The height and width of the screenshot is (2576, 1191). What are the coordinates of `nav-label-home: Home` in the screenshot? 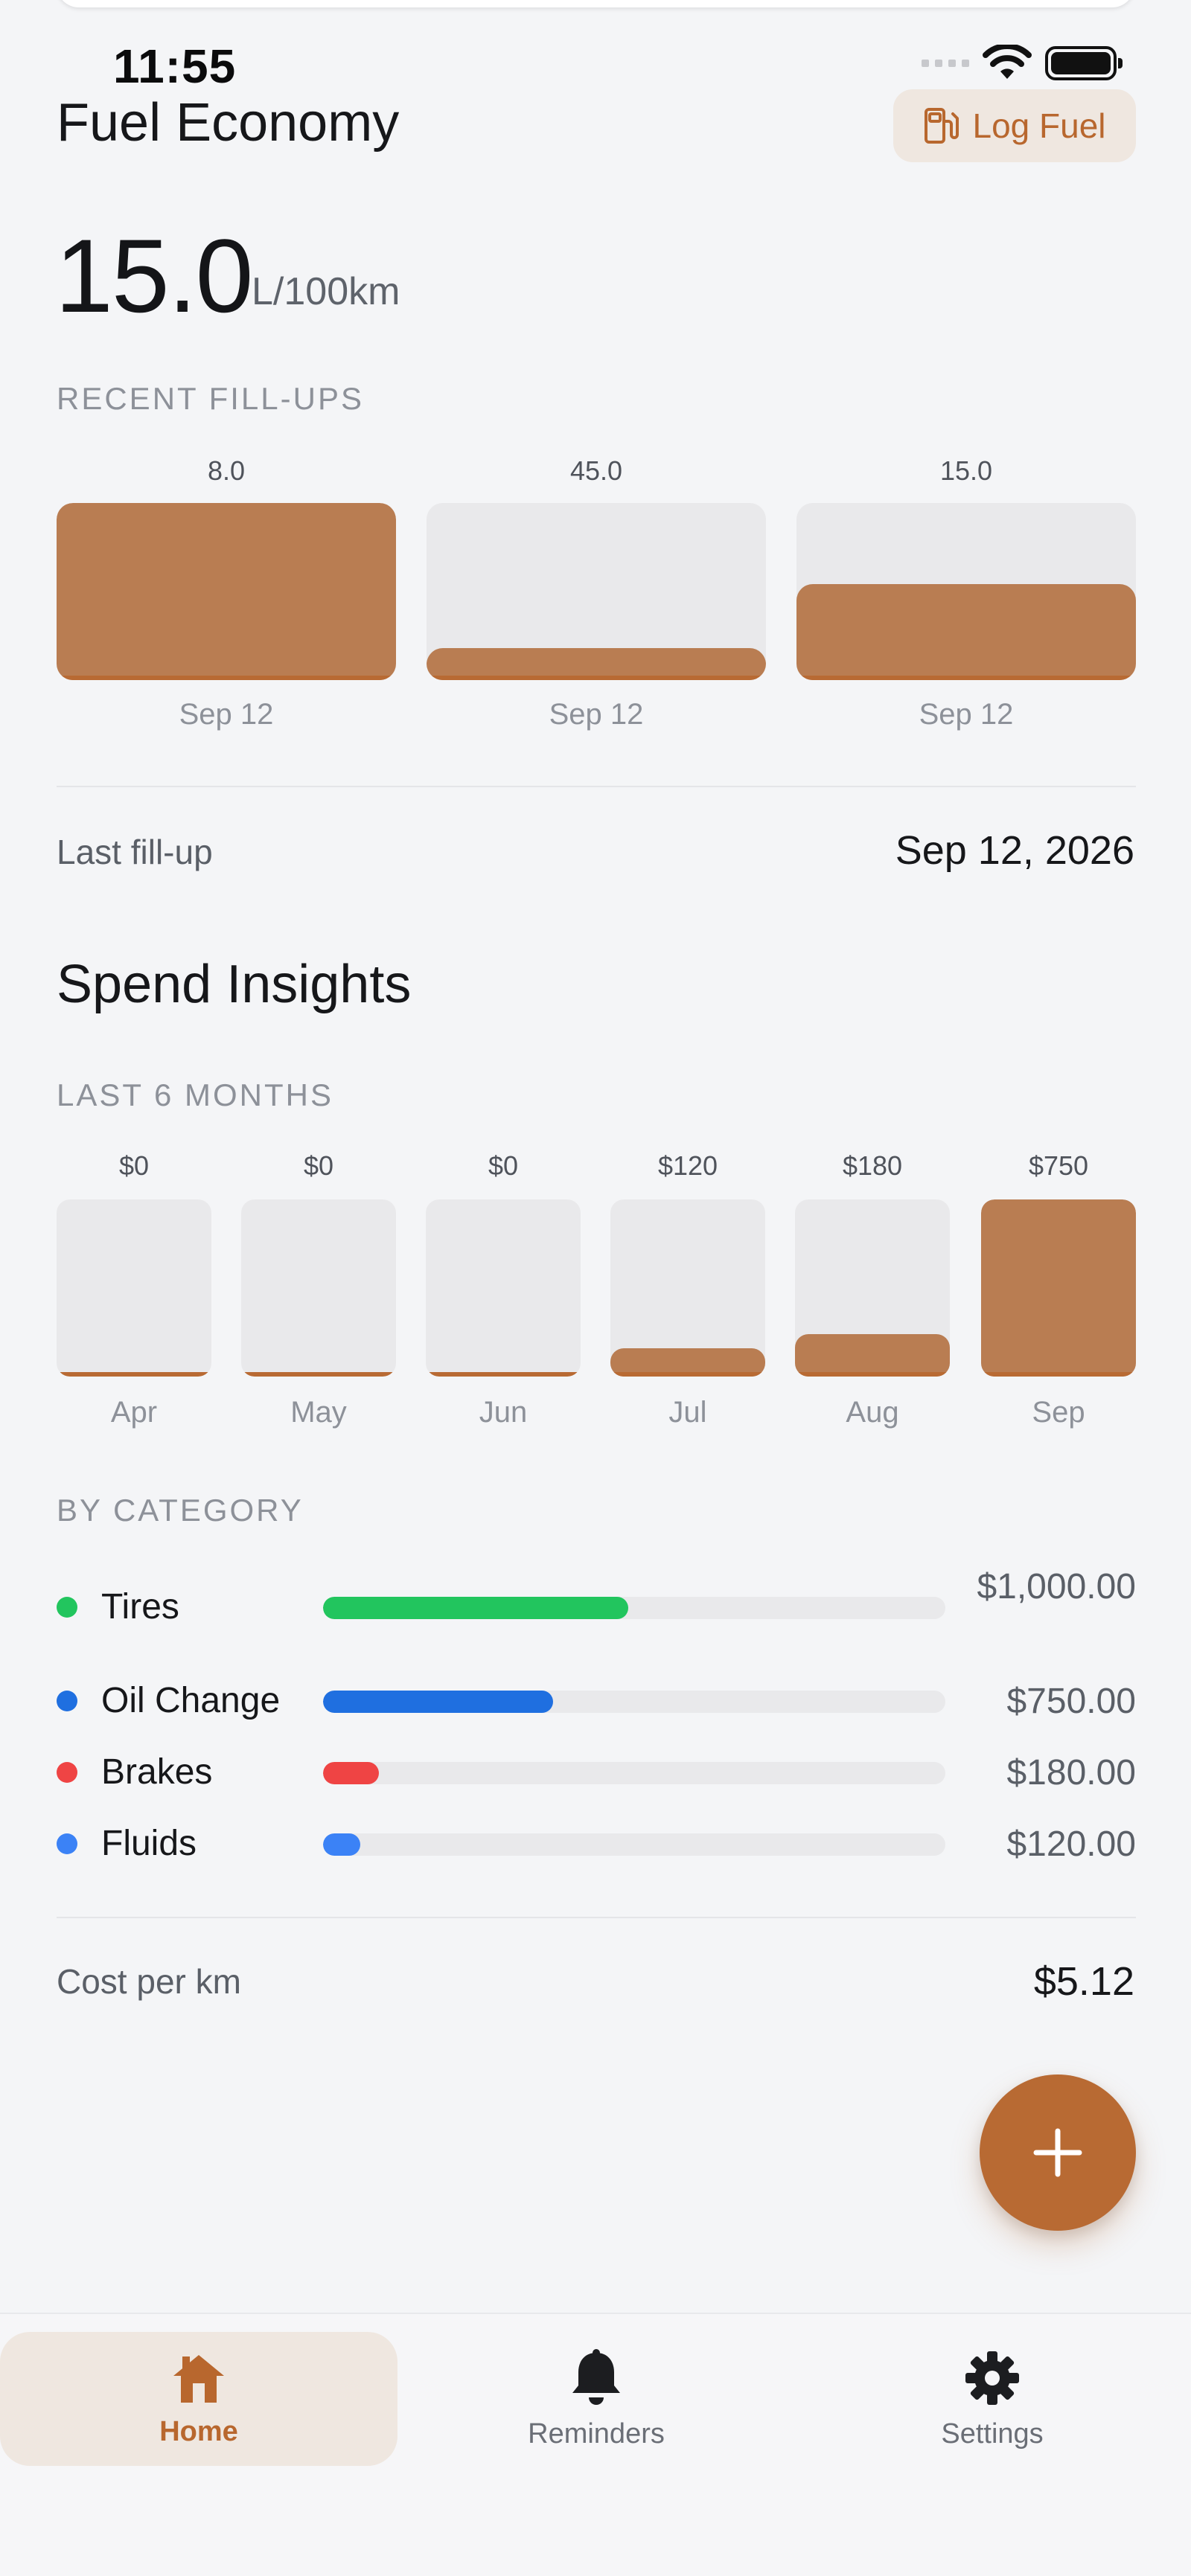 It's located at (199, 2431).